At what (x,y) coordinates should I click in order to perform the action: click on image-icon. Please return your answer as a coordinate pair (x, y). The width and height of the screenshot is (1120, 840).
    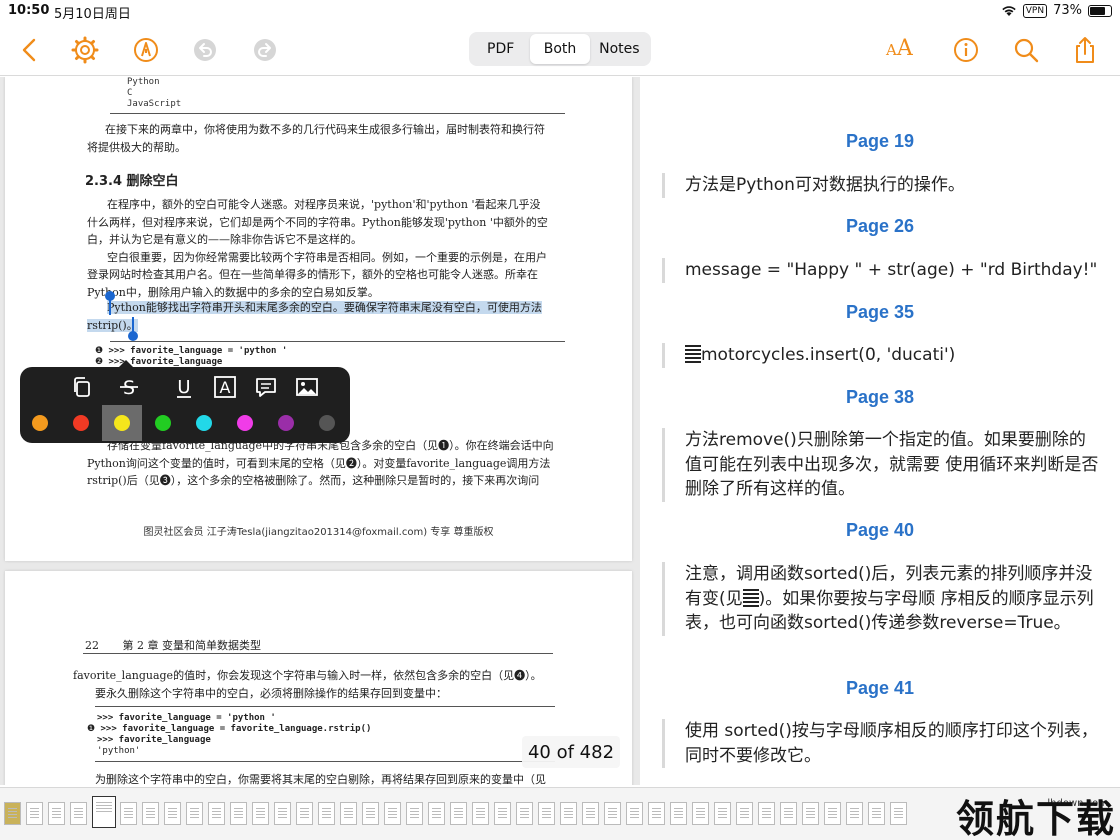
    Looking at the image, I should click on (307, 387).